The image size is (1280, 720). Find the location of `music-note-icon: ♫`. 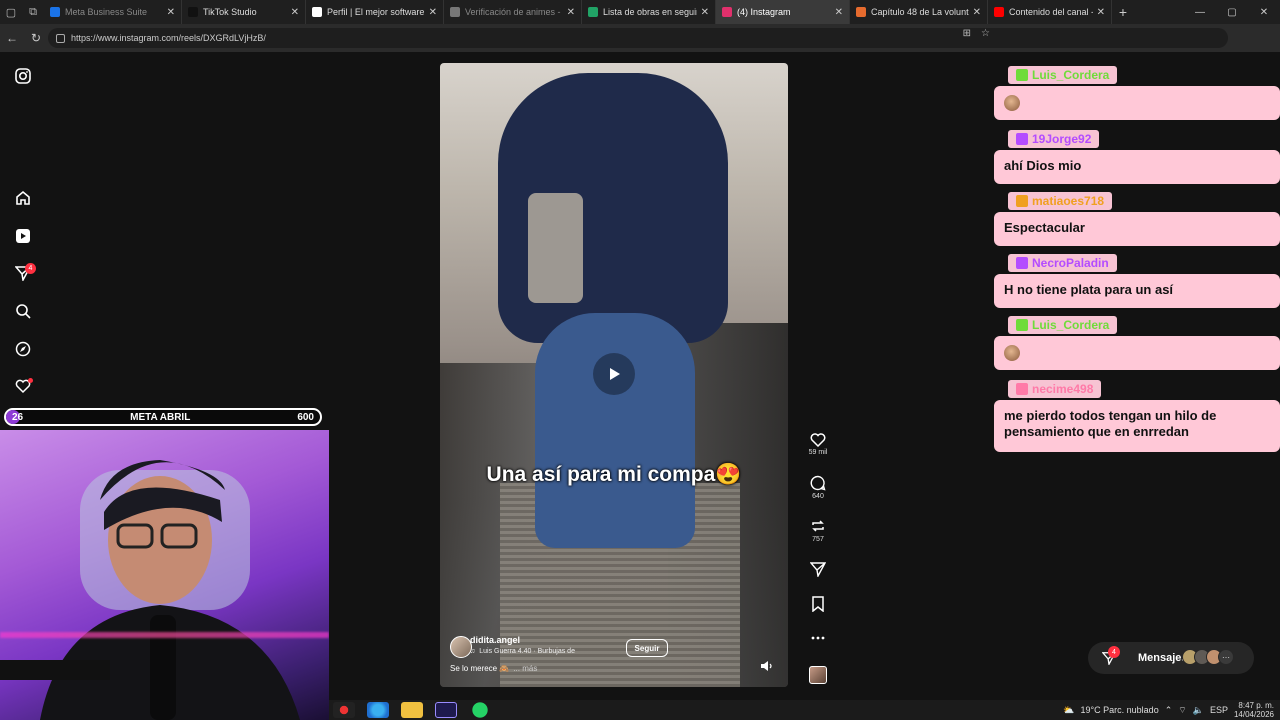

music-note-icon: ♫ is located at coordinates (473, 651).